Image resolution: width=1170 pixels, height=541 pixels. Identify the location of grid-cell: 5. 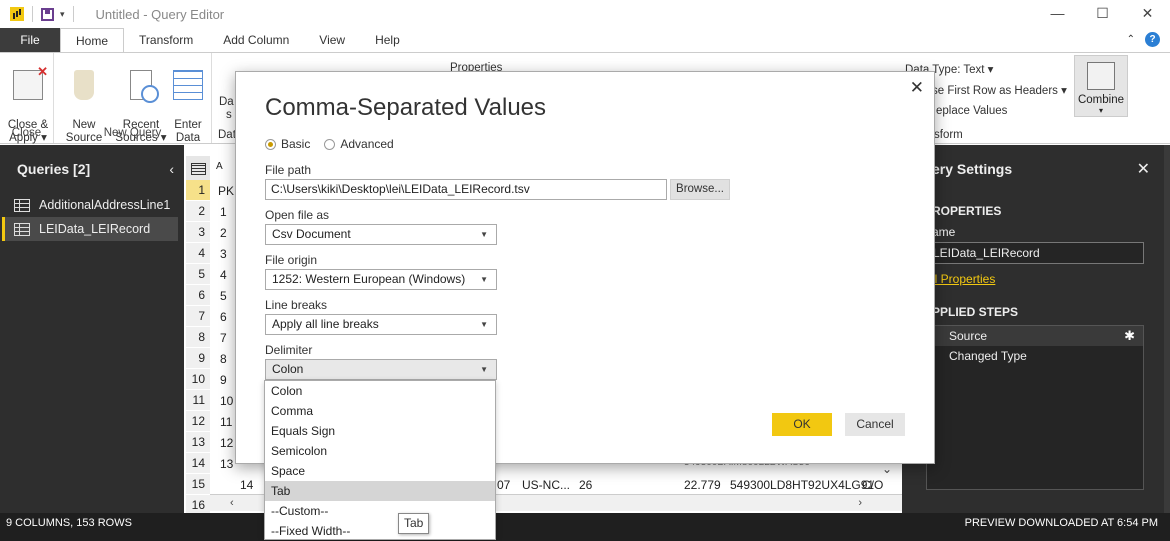
(223, 296).